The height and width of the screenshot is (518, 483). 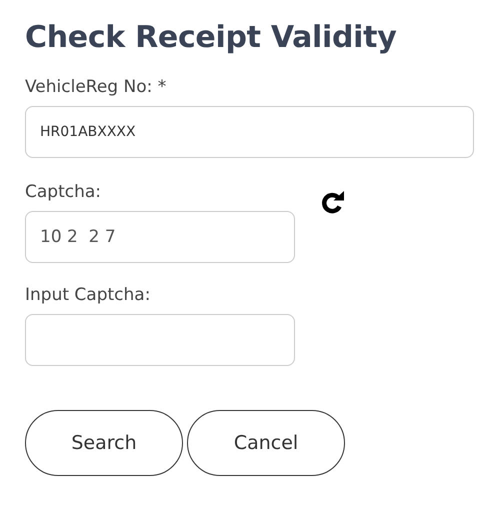 What do you see at coordinates (249, 132) in the screenshot?
I see `input-field: HR01ABXXXX` at bounding box center [249, 132].